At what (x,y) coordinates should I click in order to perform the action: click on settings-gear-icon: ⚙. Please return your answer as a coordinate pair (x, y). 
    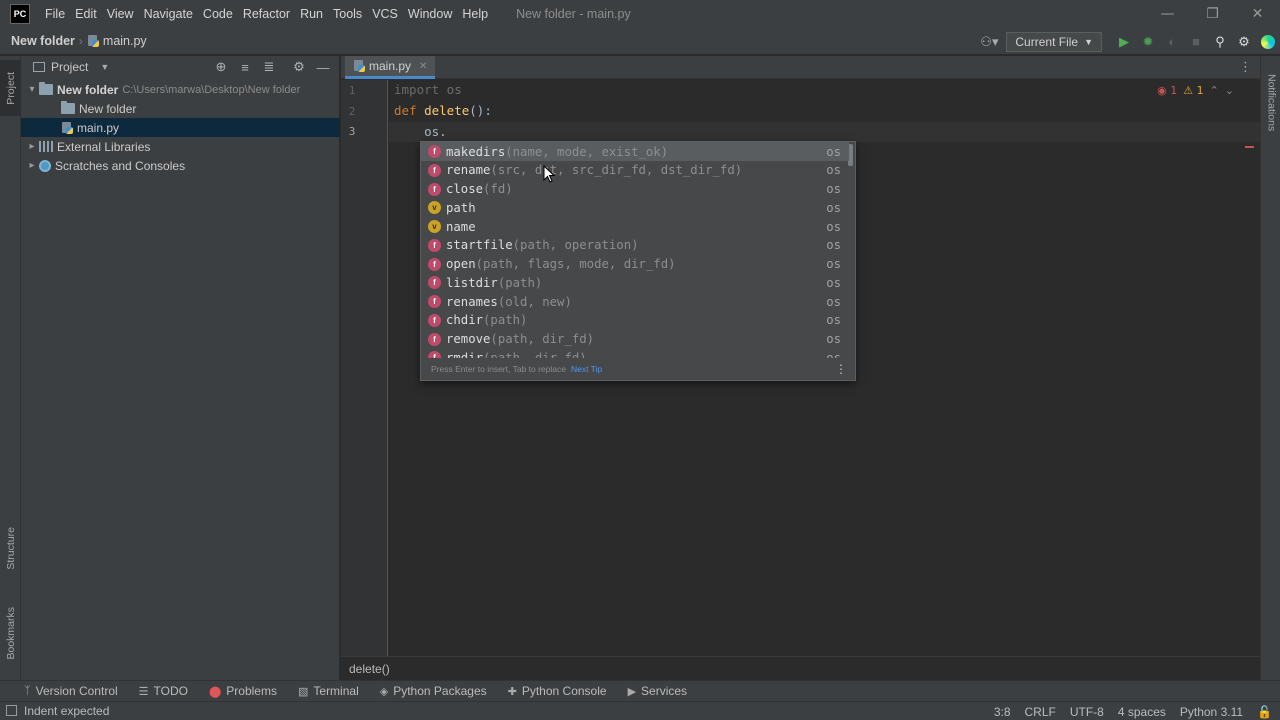
    Looking at the image, I should click on (1244, 42).